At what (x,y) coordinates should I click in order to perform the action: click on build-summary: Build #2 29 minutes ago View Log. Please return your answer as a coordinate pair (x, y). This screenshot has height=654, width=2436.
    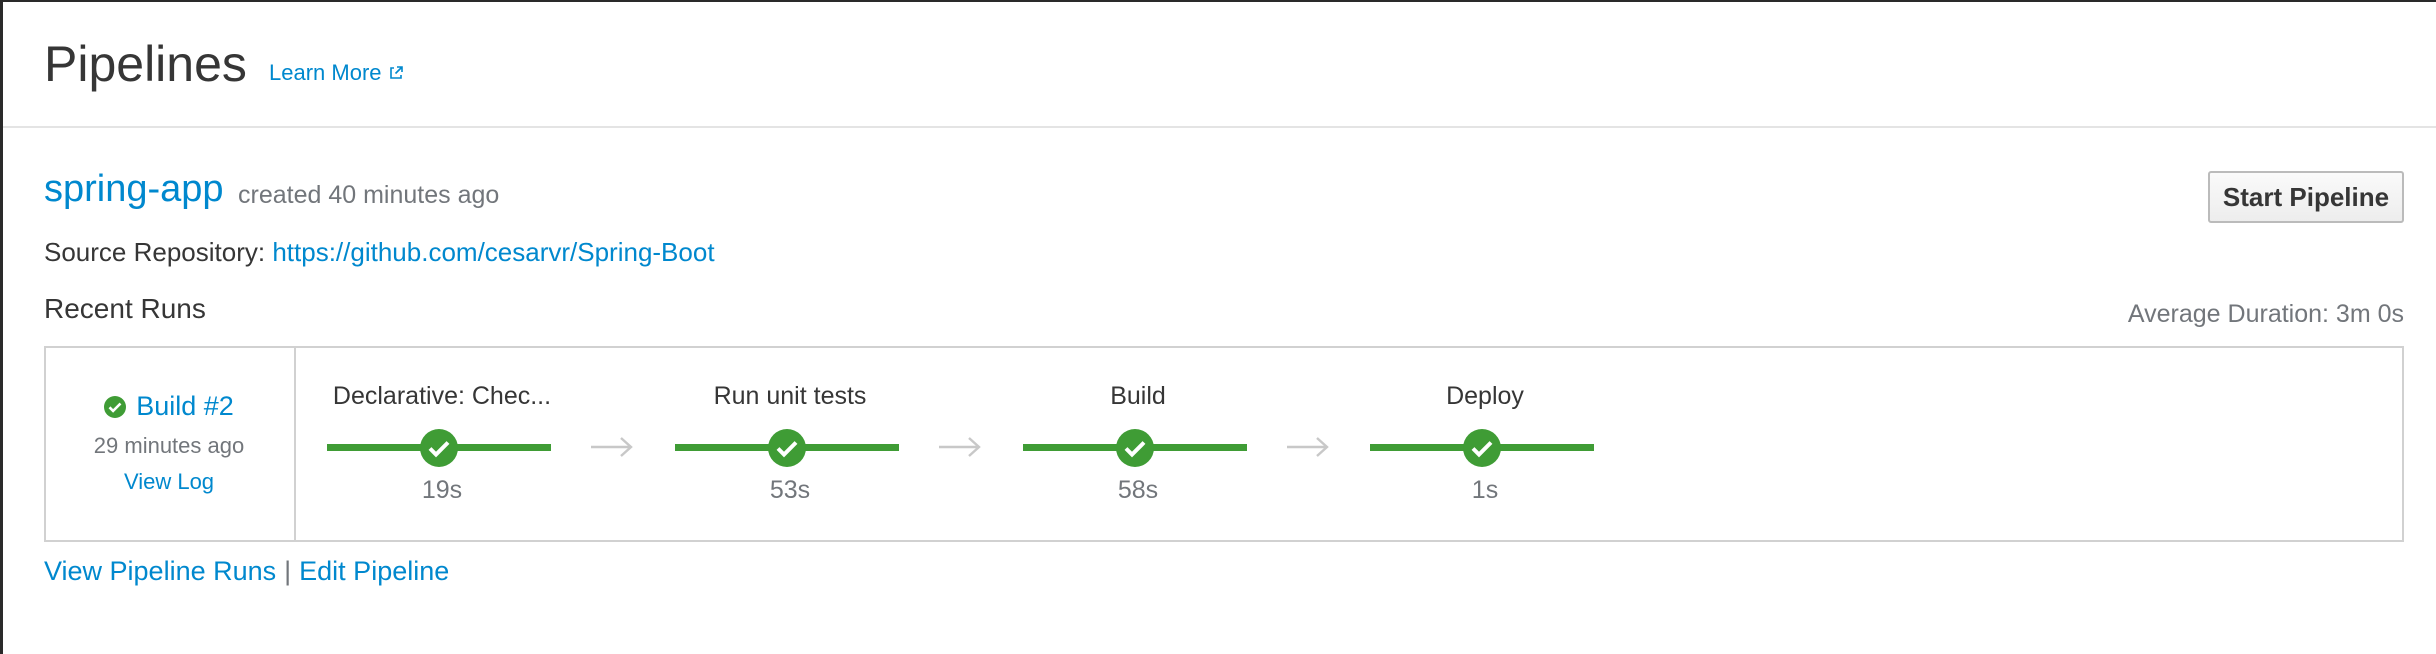
    Looking at the image, I should click on (171, 444).